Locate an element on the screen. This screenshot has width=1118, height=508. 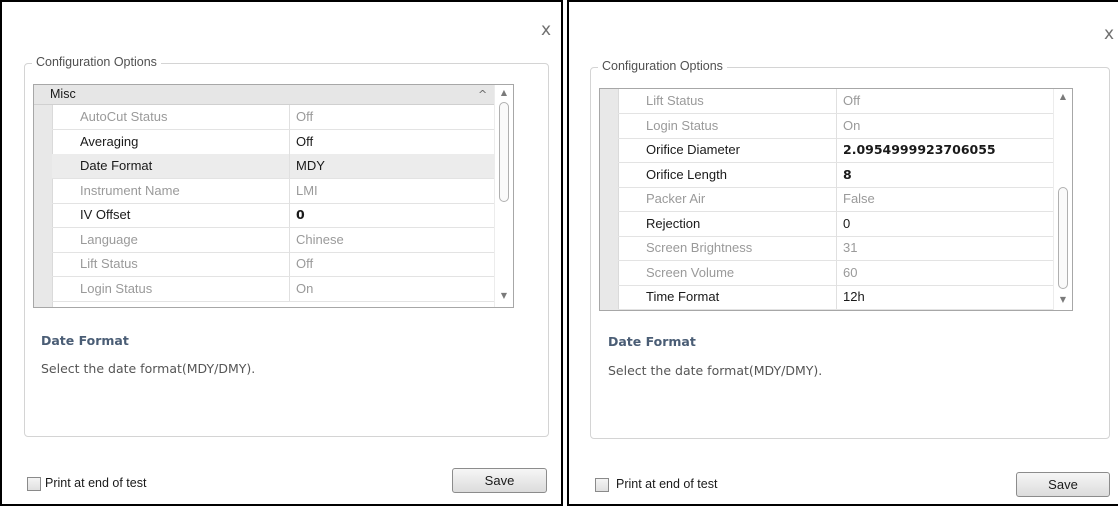
property-row: Rejection 0 is located at coordinates (845, 224).